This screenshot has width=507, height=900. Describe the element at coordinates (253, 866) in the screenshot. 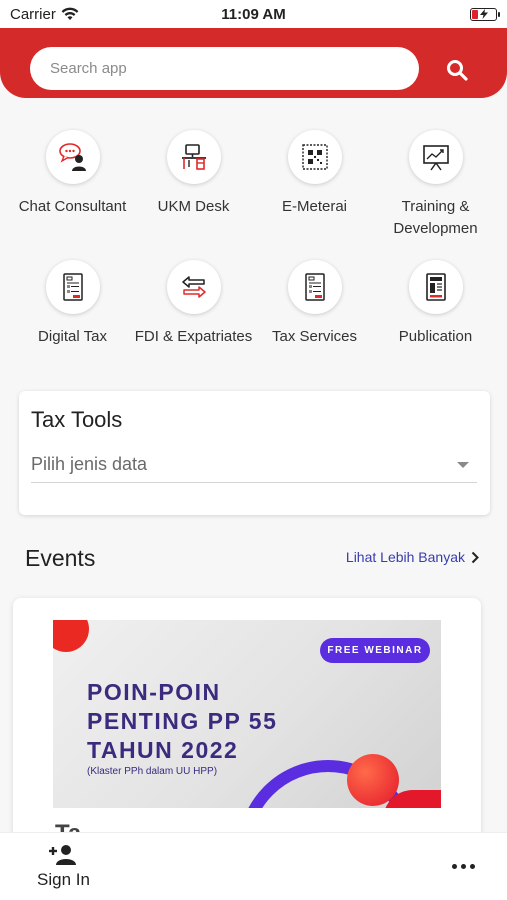

I see `bottom-bar: Sign In` at that location.